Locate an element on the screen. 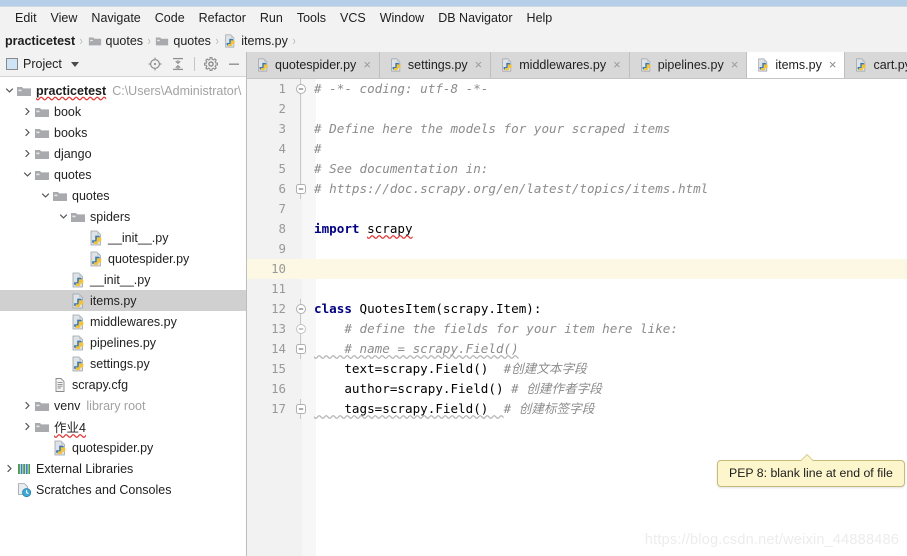 This screenshot has height=556, width=907. tooltip-arrow-fill is located at coordinates (807, 458).